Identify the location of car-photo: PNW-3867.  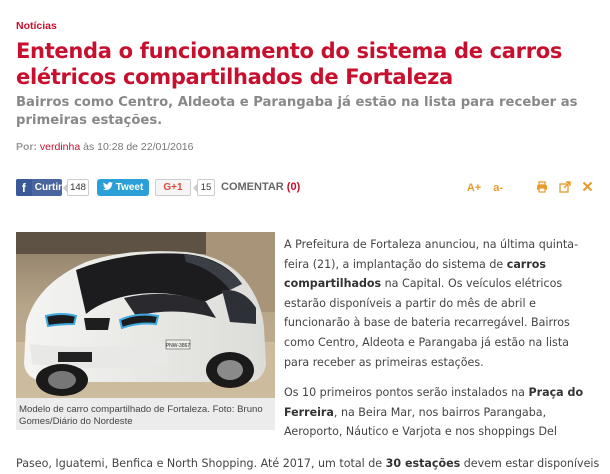
(145, 315).